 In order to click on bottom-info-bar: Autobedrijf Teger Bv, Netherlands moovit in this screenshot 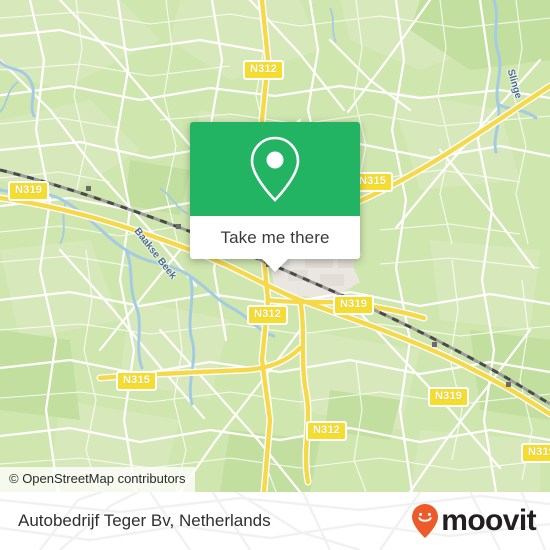, I will do `click(275, 521)`.